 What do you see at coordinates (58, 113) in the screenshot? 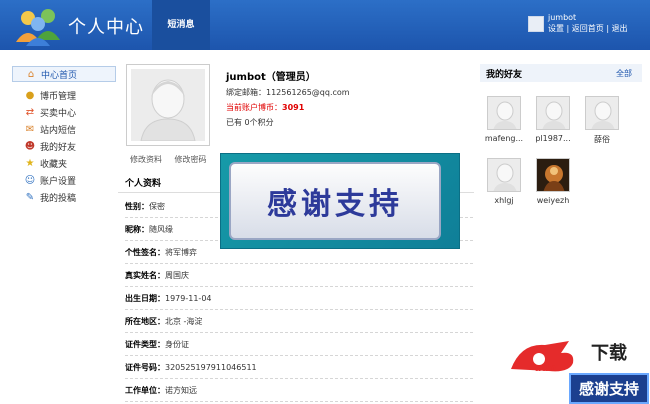
I see `sidebar-item-label: 买卖中心` at bounding box center [58, 113].